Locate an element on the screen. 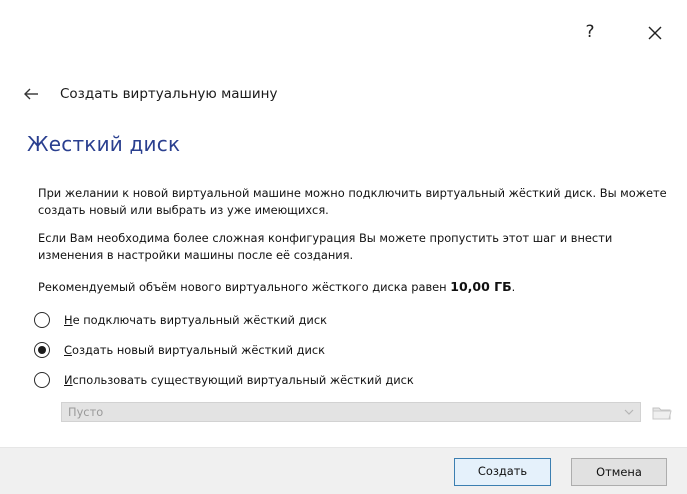  mnemonic-letter: И is located at coordinates (68, 380).